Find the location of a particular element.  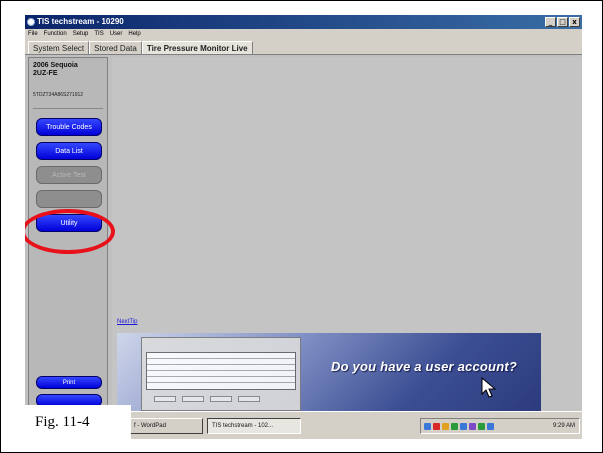

dialog-table is located at coordinates (221, 371).